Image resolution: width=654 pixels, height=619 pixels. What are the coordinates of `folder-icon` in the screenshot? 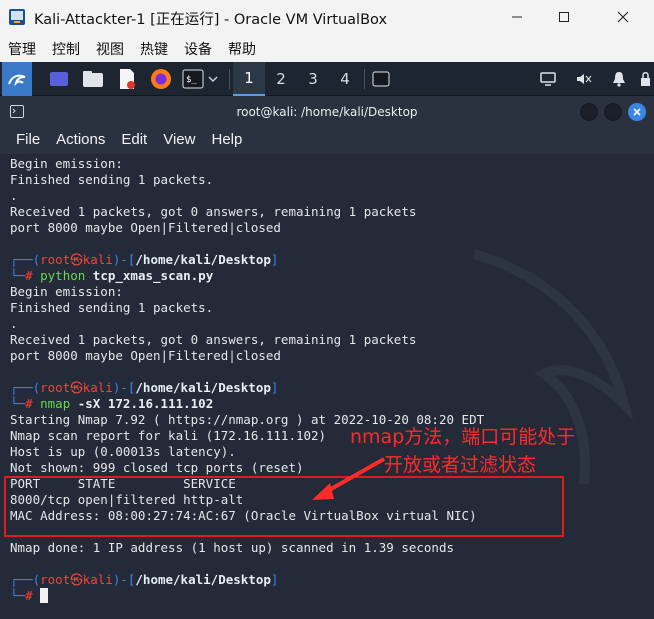 It's located at (93, 79).